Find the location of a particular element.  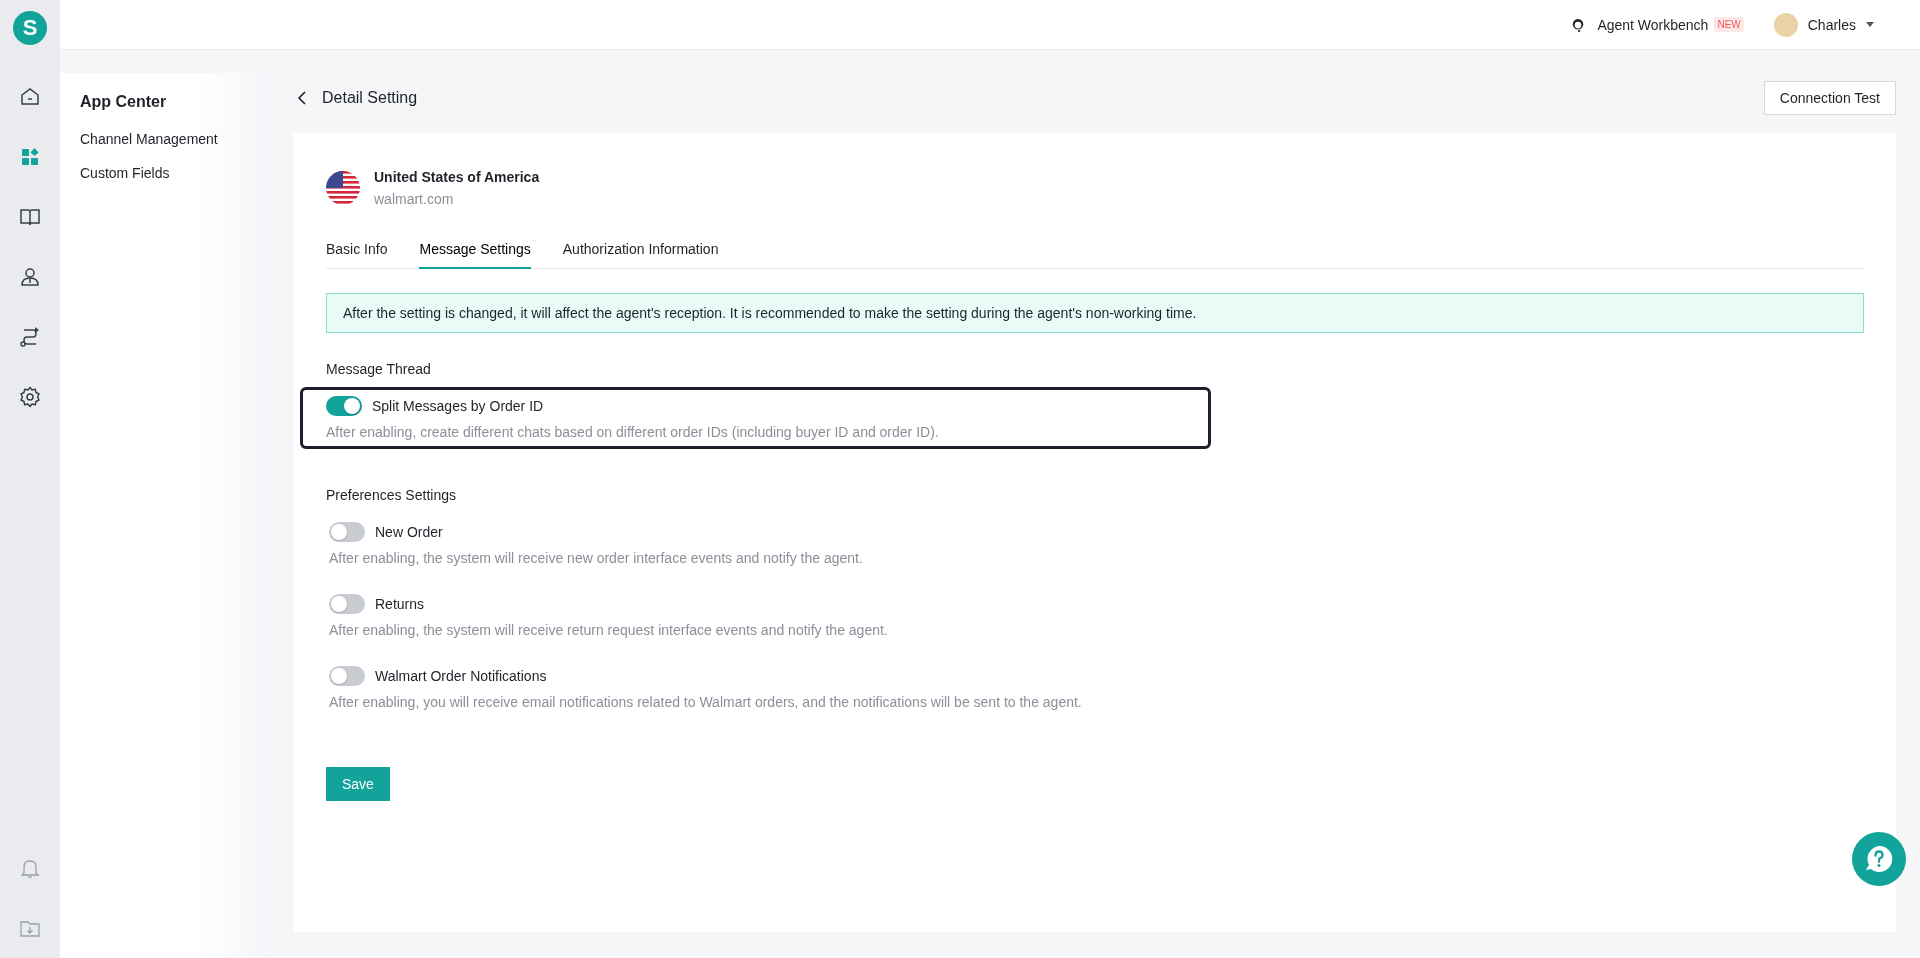

settings-icon is located at coordinates (30, 397).